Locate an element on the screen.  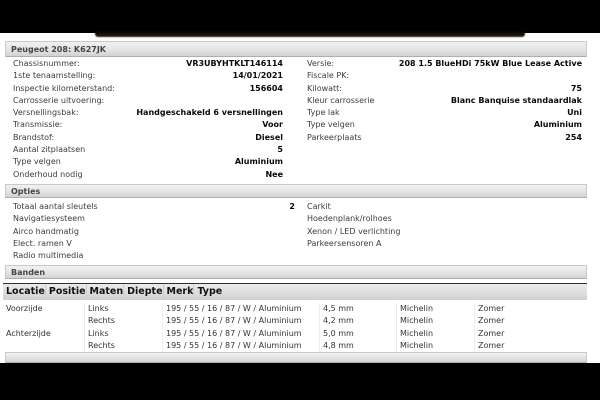
tyre-table-header: Locatie Positie Maten Diepte Merk Type is located at coordinates (295, 291).